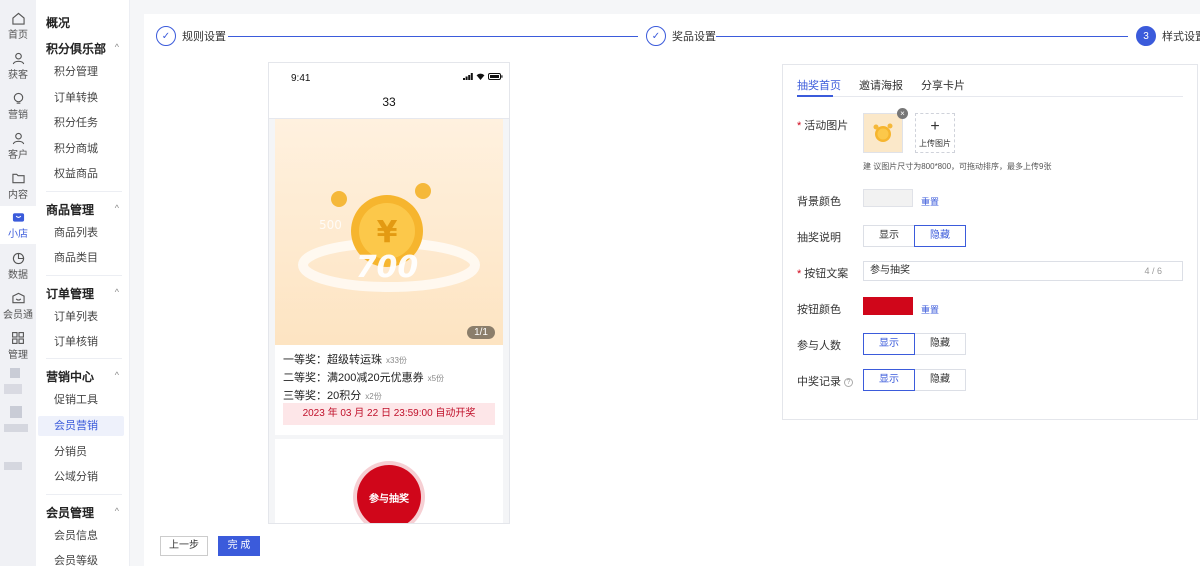 The height and width of the screenshot is (566, 1200). What do you see at coordinates (330, 225) in the screenshot?
I see `svg-text: 500` at bounding box center [330, 225].